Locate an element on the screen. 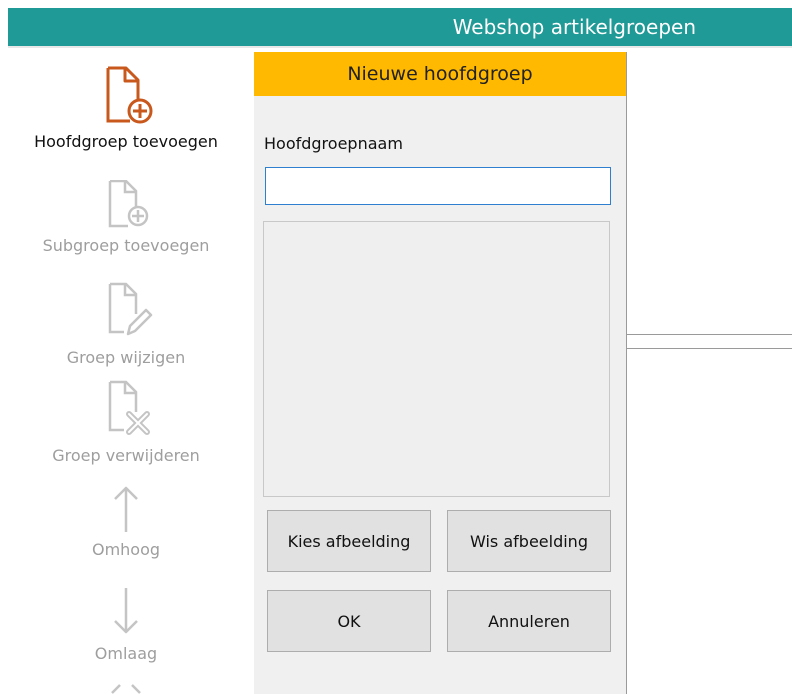 This screenshot has height=694, width=792. dialog-title: Nieuwe hoofdgroep is located at coordinates (440, 74).